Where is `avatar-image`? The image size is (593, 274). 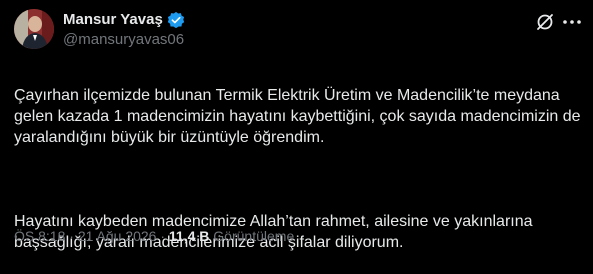
avatar-image is located at coordinates (34, 29).